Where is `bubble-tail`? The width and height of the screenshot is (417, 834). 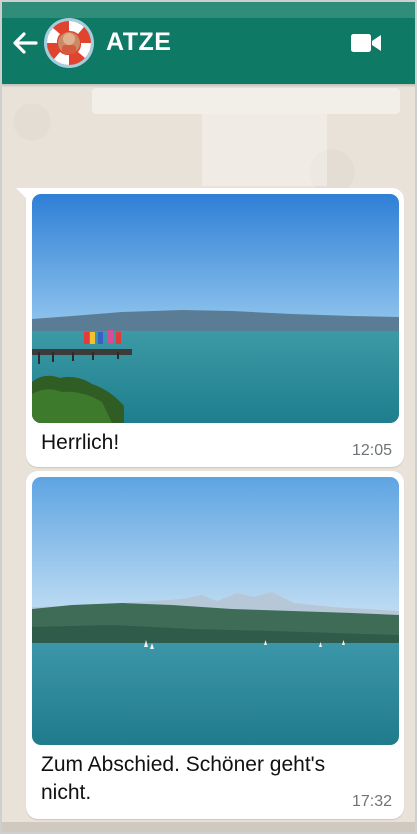 bubble-tail is located at coordinates (22, 194).